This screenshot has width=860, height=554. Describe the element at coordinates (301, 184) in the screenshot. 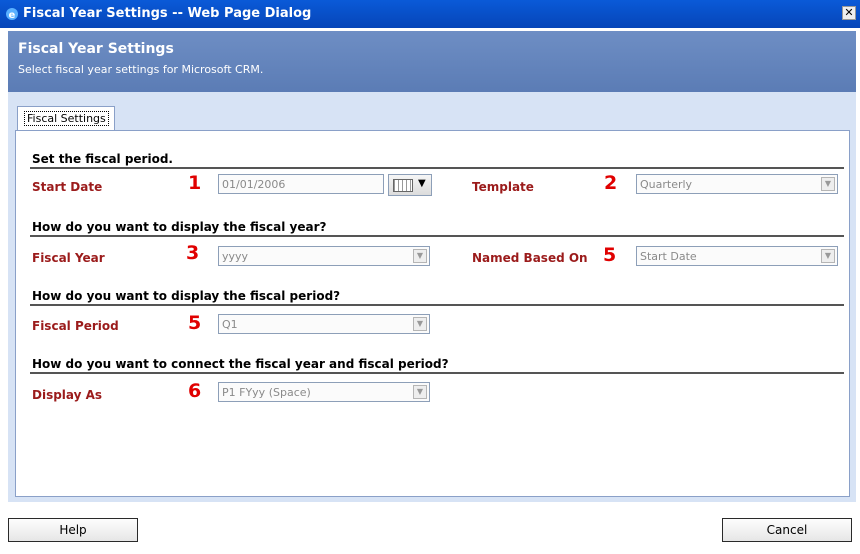

I see `start-date-input: 01/01/2006` at that location.